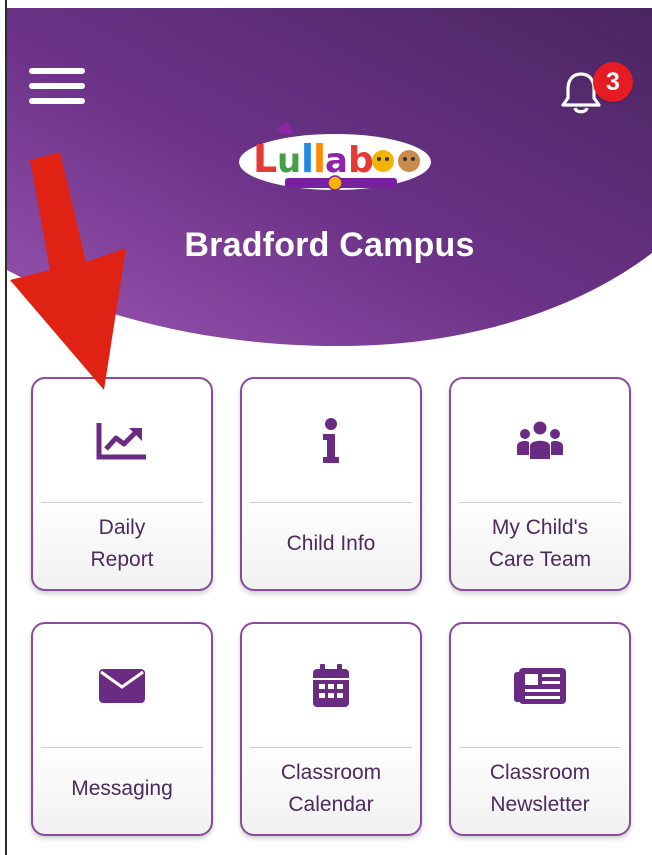 The height and width of the screenshot is (855, 652). I want to click on newspaper-icon, so click(540, 685).